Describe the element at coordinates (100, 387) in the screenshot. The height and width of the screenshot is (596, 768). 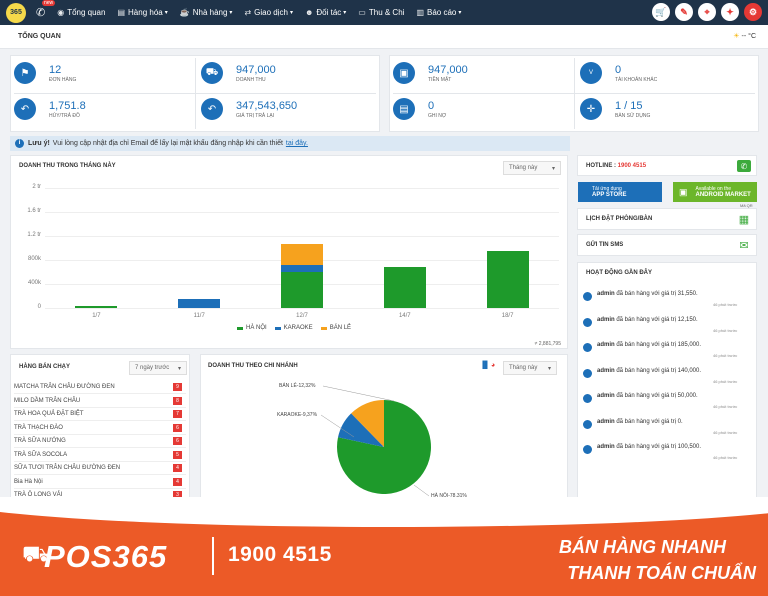
I see `product-row: MATCHA TRÂN CHÂU ĐƯỜNG ĐEN 9` at that location.